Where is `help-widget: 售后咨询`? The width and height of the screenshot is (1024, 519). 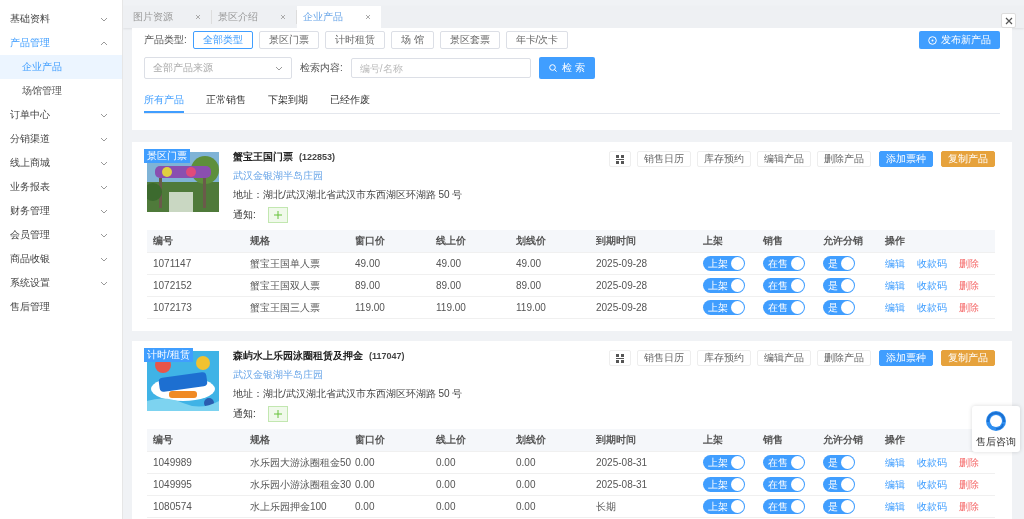 help-widget: 售后咨询 is located at coordinates (996, 429).